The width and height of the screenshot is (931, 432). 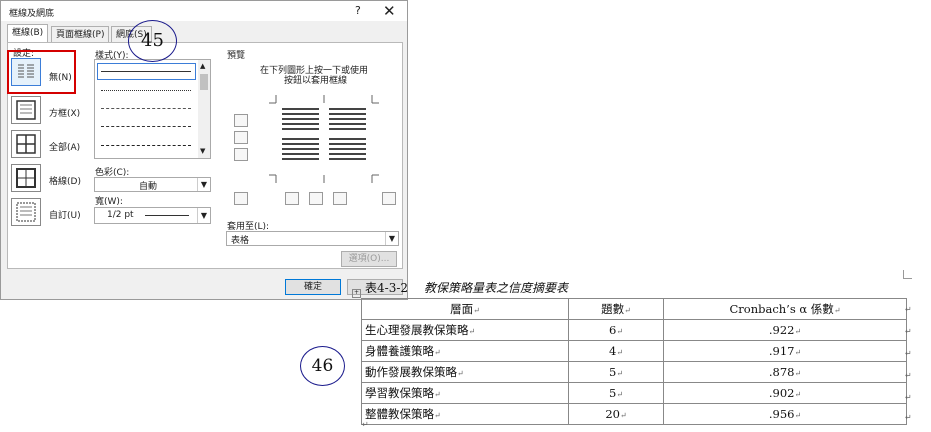 I want to click on row-alpha: .956↵, so click(x=785, y=414).